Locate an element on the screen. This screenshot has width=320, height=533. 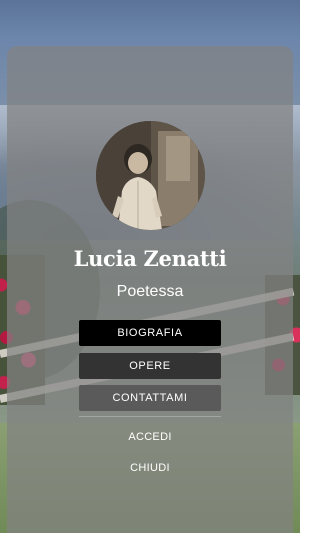
avatar is located at coordinates (150, 175).